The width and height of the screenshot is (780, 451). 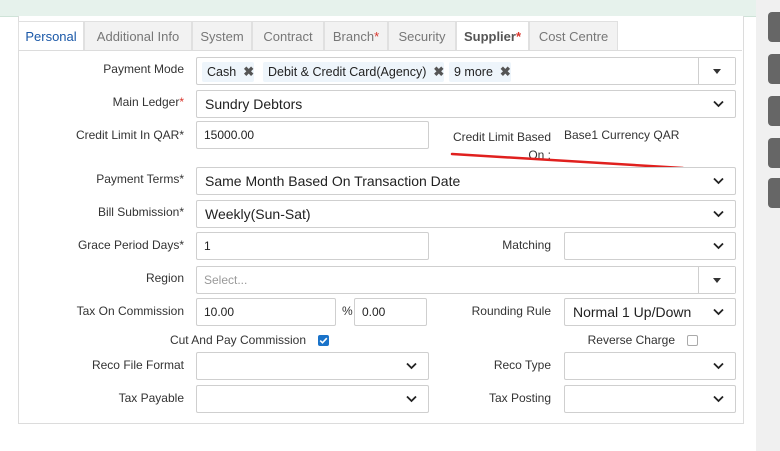 What do you see at coordinates (519, 398) in the screenshot?
I see `tax-posting-label: Tax Posting` at bounding box center [519, 398].